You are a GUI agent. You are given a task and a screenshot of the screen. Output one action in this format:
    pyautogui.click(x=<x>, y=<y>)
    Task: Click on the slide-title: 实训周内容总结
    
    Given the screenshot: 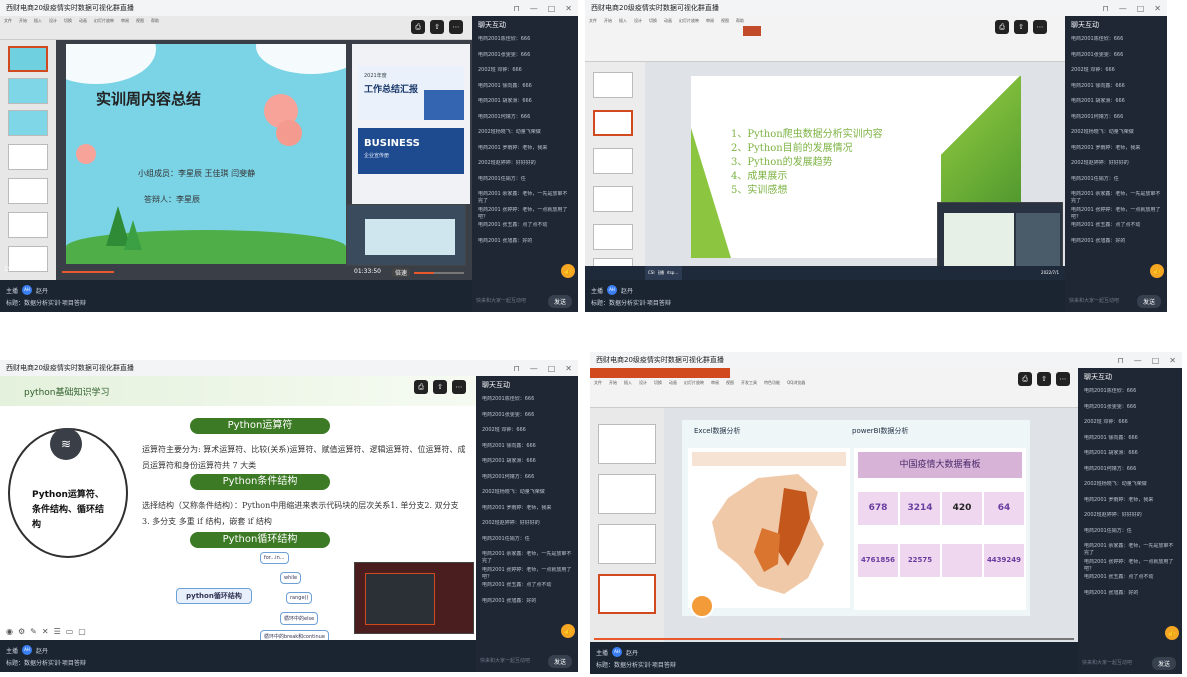 What is the action you would take?
    pyautogui.click(x=149, y=99)
    